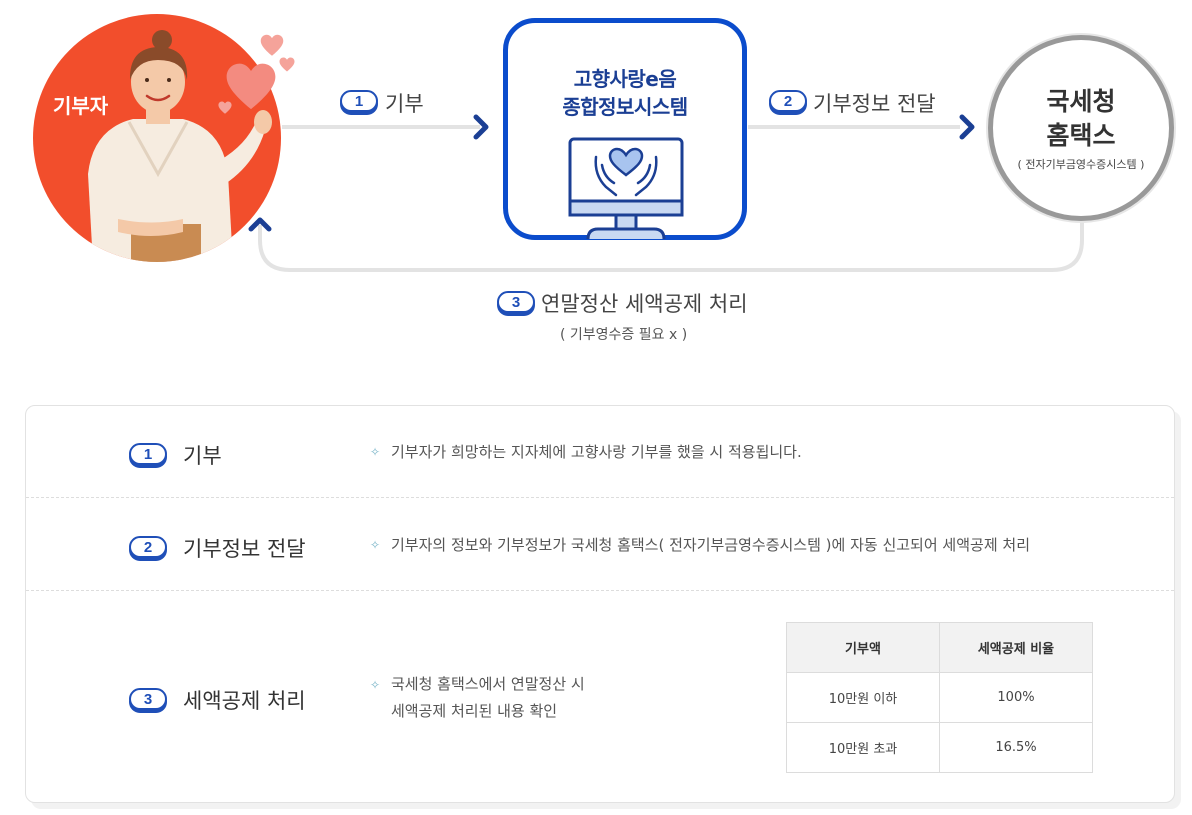 The width and height of the screenshot is (1192, 815). Describe the element at coordinates (863, 747) in the screenshot. I see `table-cell: 10만원 초과` at that location.